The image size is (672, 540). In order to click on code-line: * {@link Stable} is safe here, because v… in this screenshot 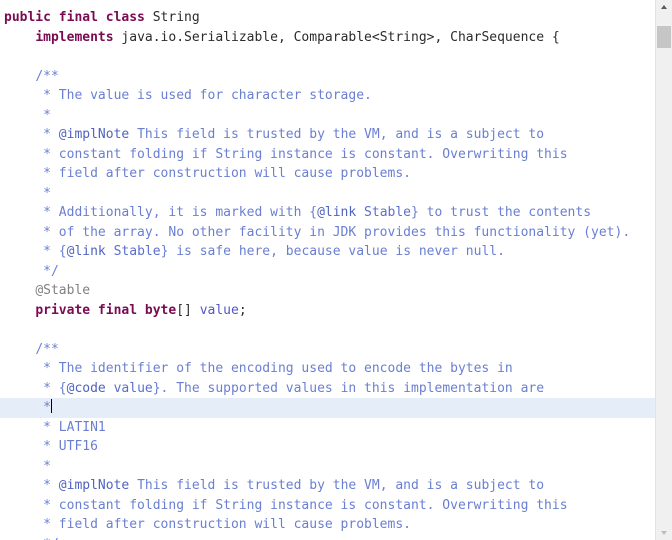, I will do `click(327, 252)`.